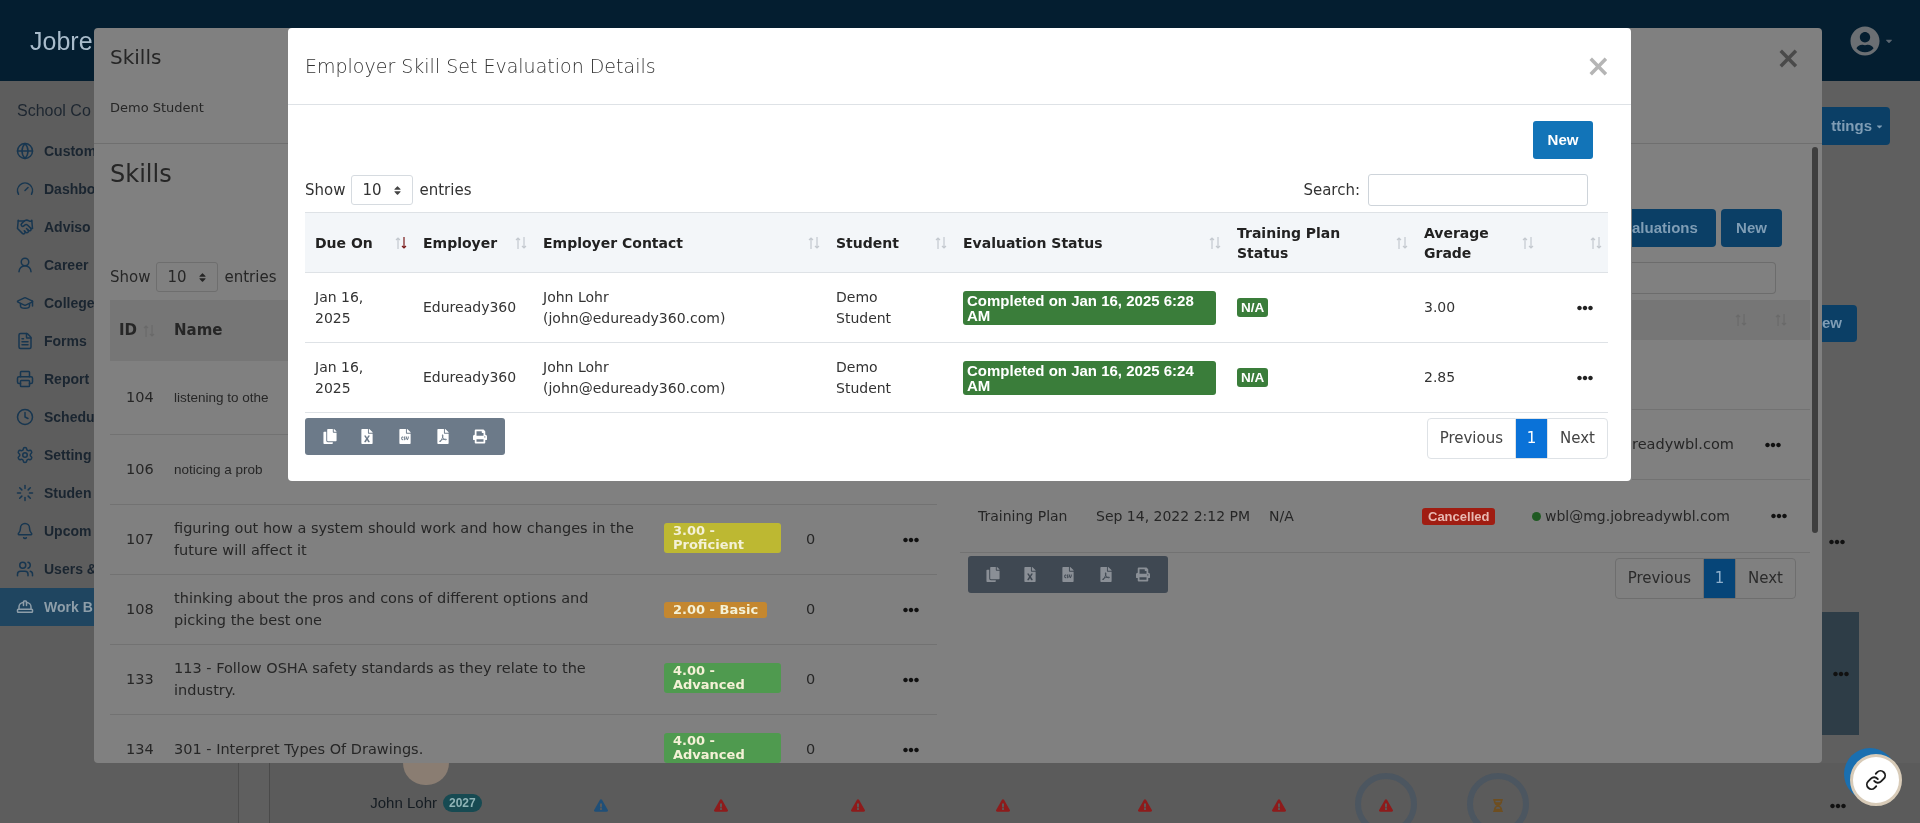  Describe the element at coordinates (1459, 516) in the screenshot. I see `status-badge: Cancelled` at that location.